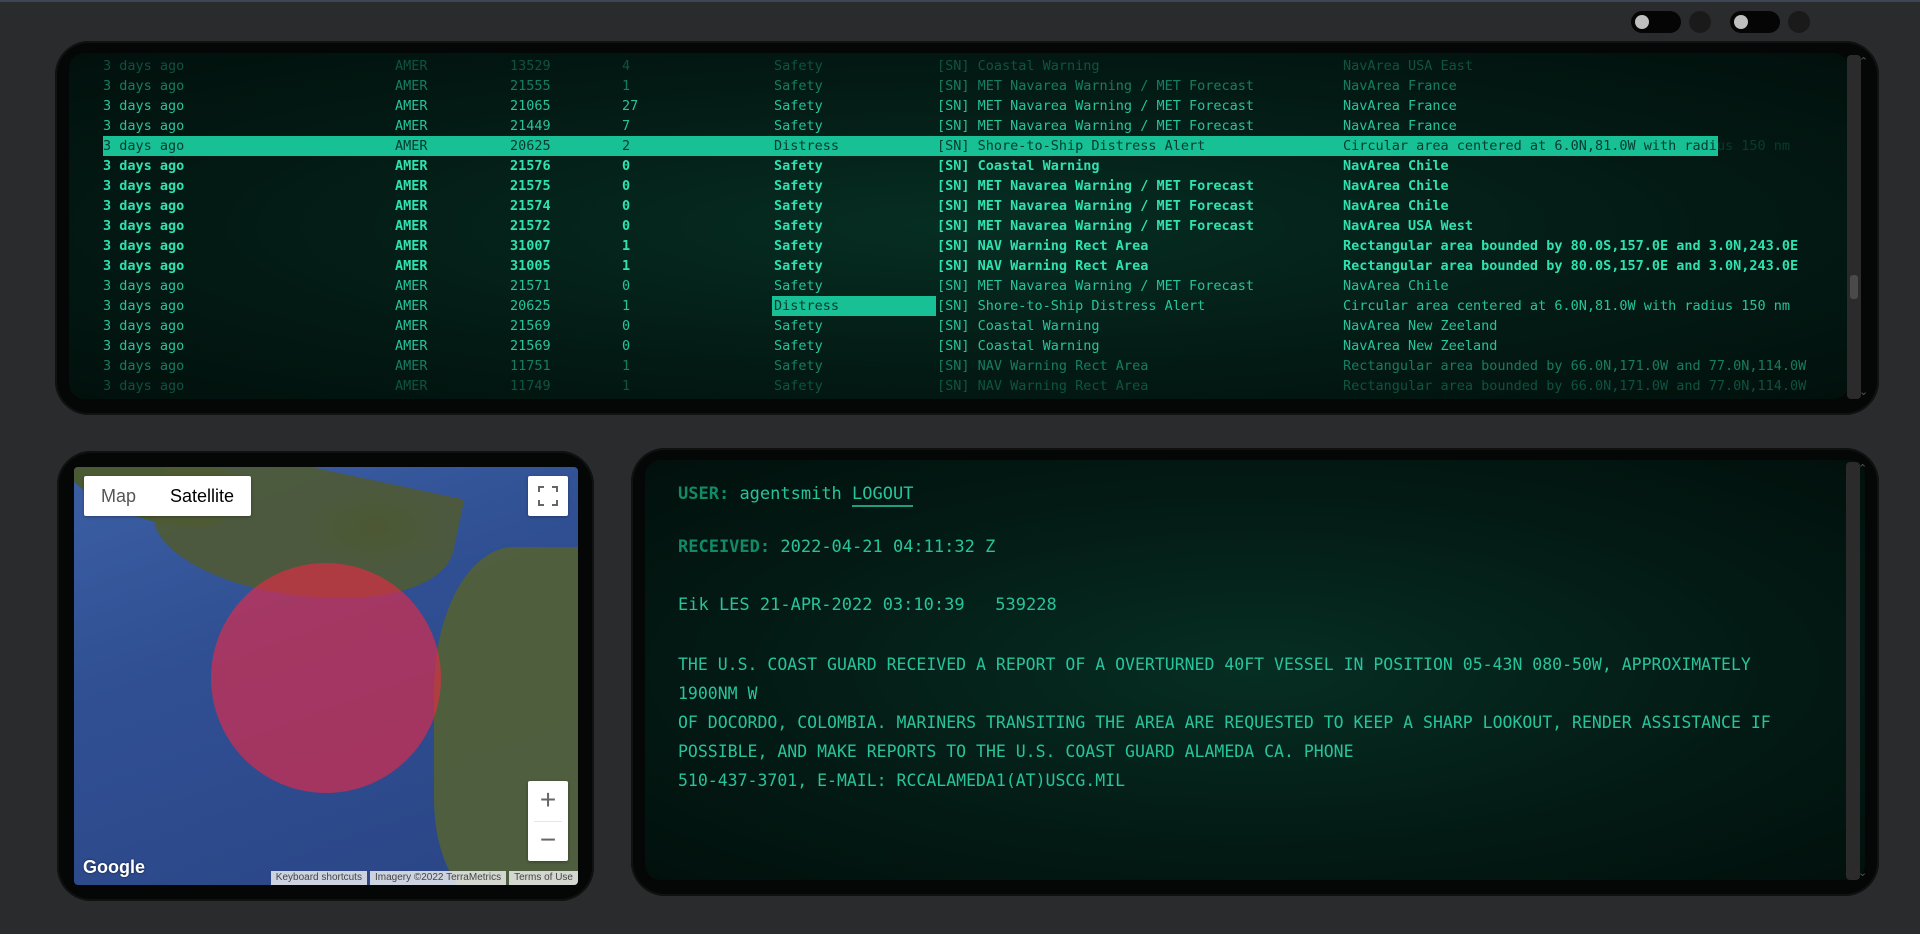  What do you see at coordinates (1854, 287) in the screenshot?
I see `scrollbar-thumb` at bounding box center [1854, 287].